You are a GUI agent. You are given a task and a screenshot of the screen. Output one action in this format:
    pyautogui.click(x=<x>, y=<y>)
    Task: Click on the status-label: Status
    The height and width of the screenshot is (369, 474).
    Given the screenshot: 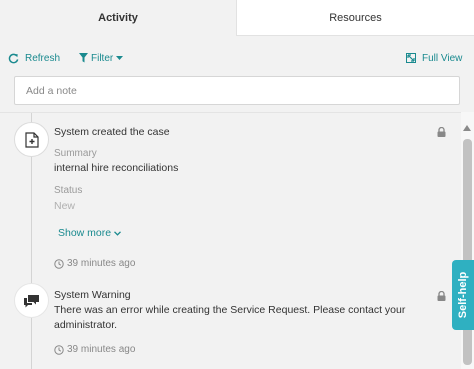 What is the action you would take?
    pyautogui.click(x=68, y=190)
    